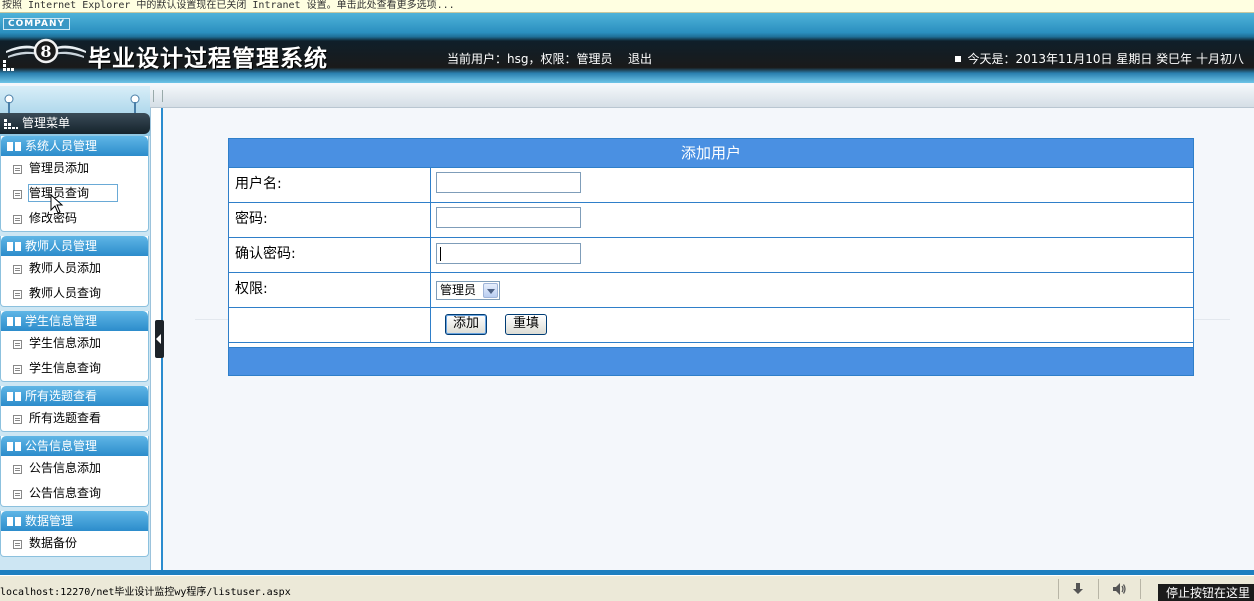 The height and width of the screenshot is (601, 1254). What do you see at coordinates (530, 59) in the screenshot?
I see `current-user-info: 当前用户：hsg，权限：管理员` at bounding box center [530, 59].